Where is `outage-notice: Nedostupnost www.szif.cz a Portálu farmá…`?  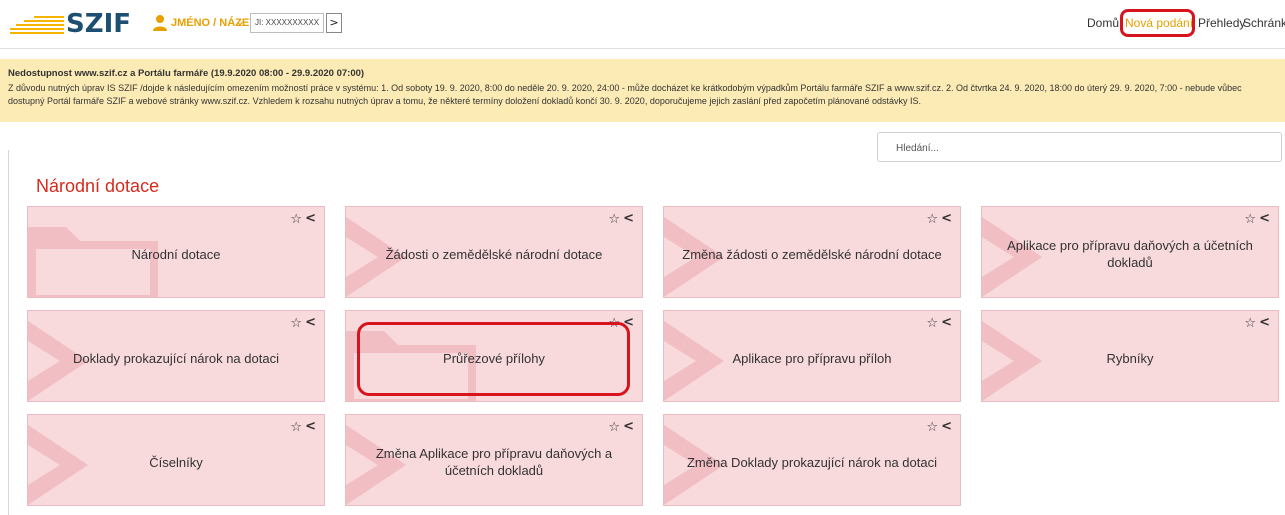 outage-notice: Nedostupnost www.szif.cz a Portálu farmá… is located at coordinates (642, 90).